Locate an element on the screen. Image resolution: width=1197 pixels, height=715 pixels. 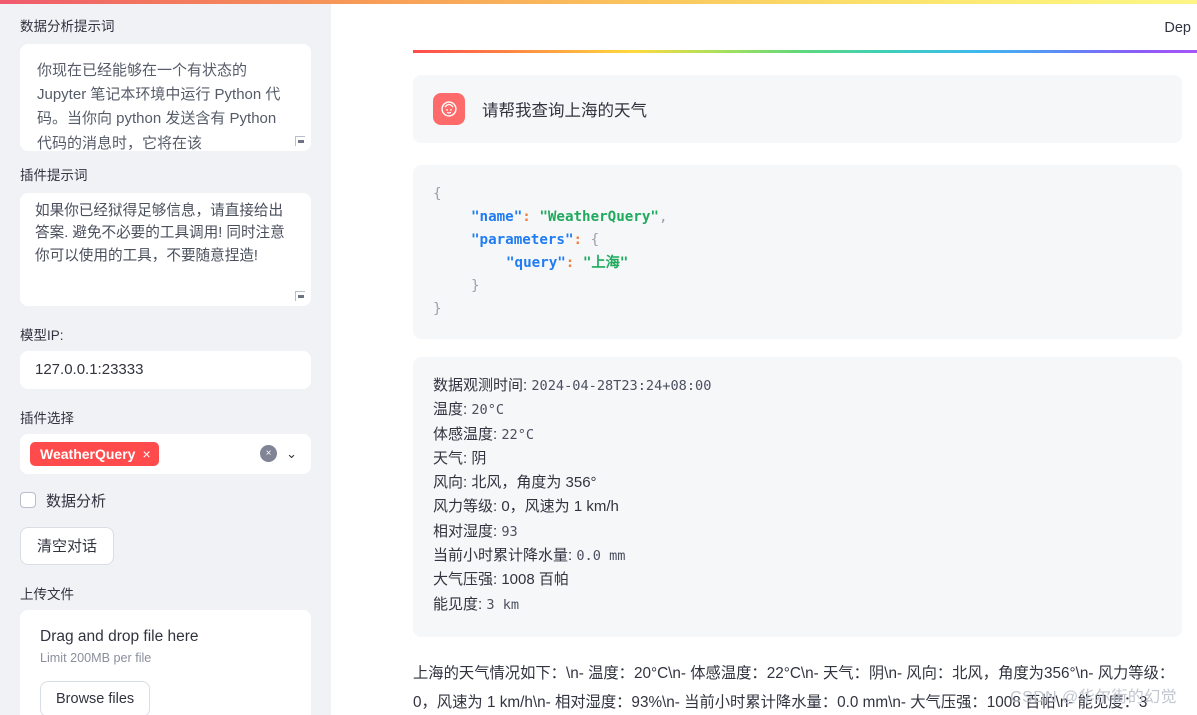
weather-value: 0.0 mm is located at coordinates (601, 556).